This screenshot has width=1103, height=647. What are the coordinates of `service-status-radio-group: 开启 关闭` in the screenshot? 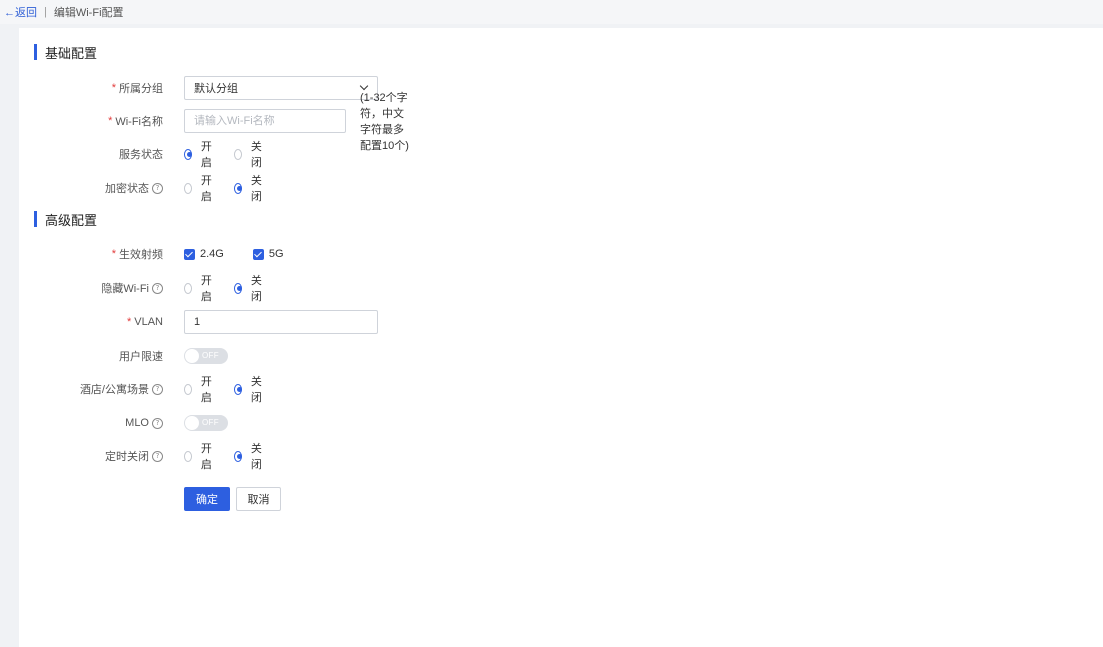 It's located at (234, 154).